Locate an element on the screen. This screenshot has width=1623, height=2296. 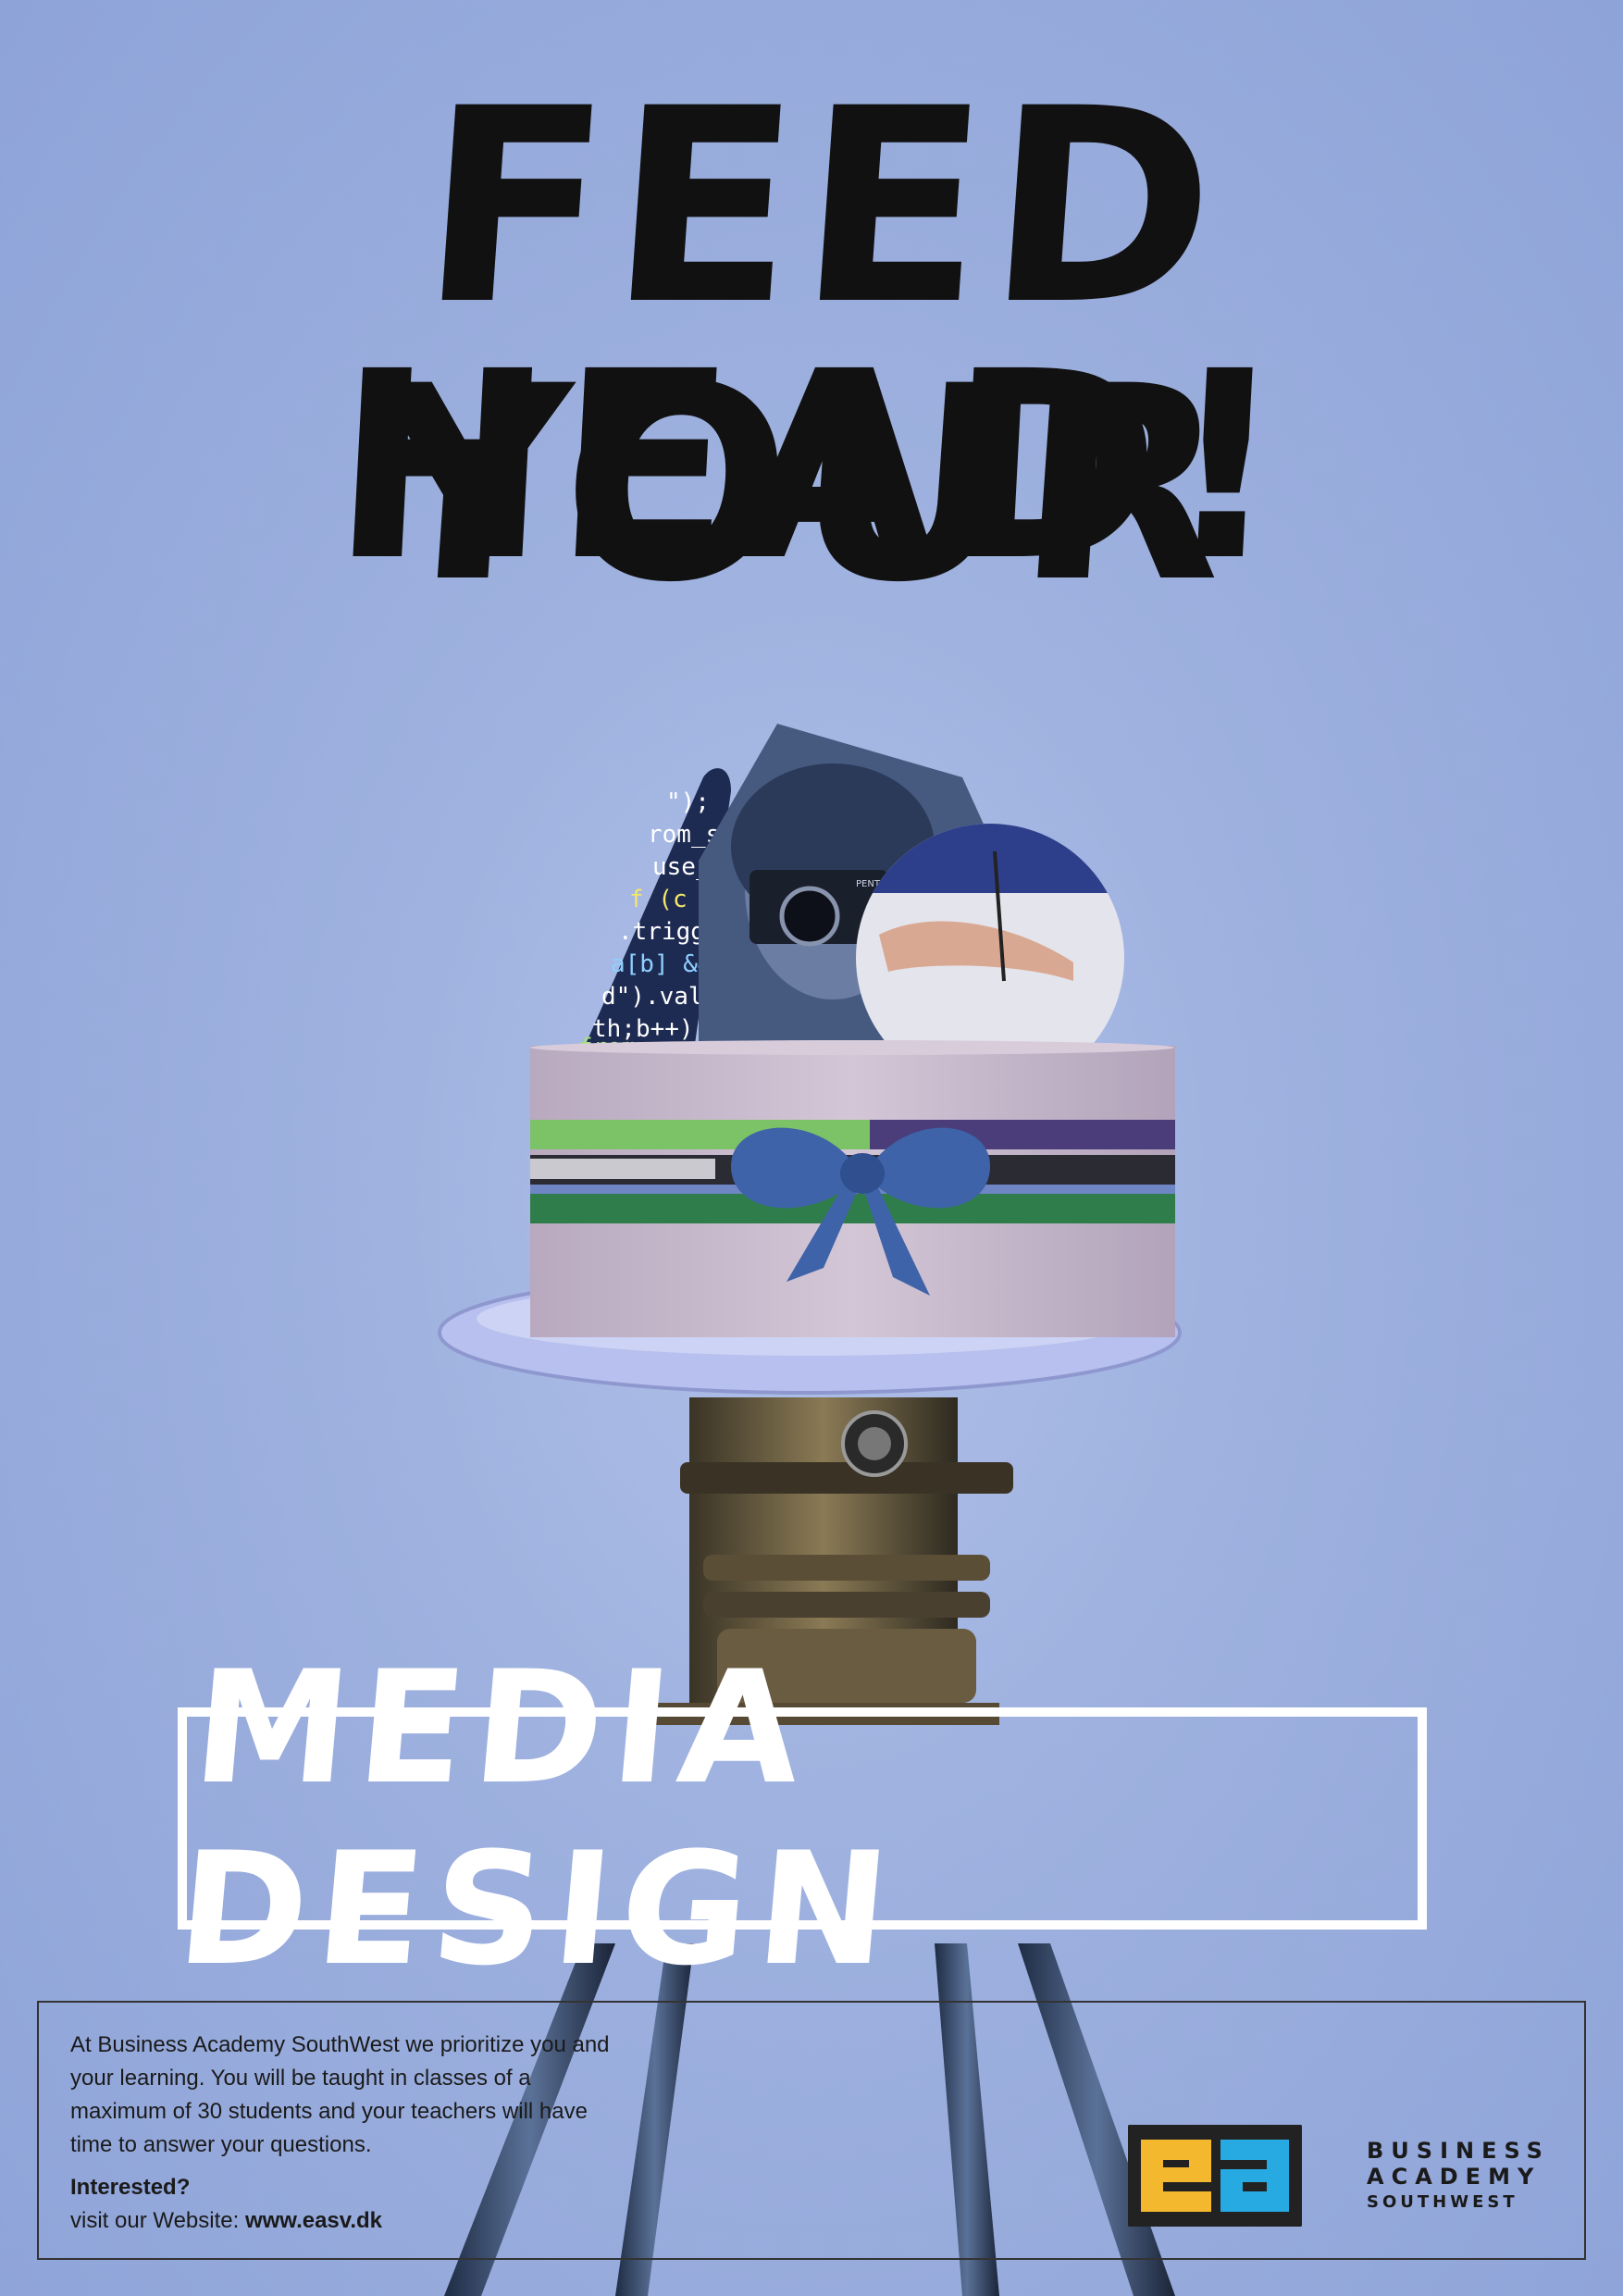
brand-line-3: SOUTHWEST is located at coordinates (1442, 2202).